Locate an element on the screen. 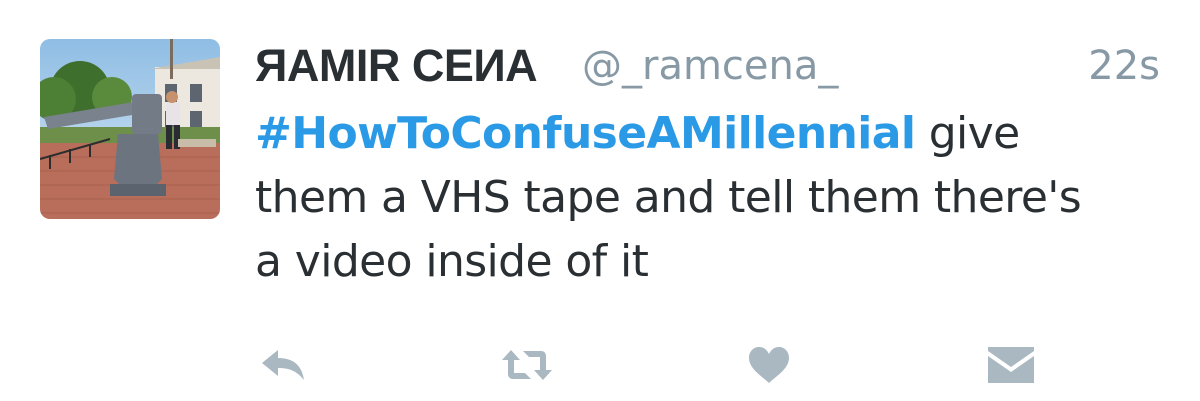  retweet-button is located at coordinates (527, 365).